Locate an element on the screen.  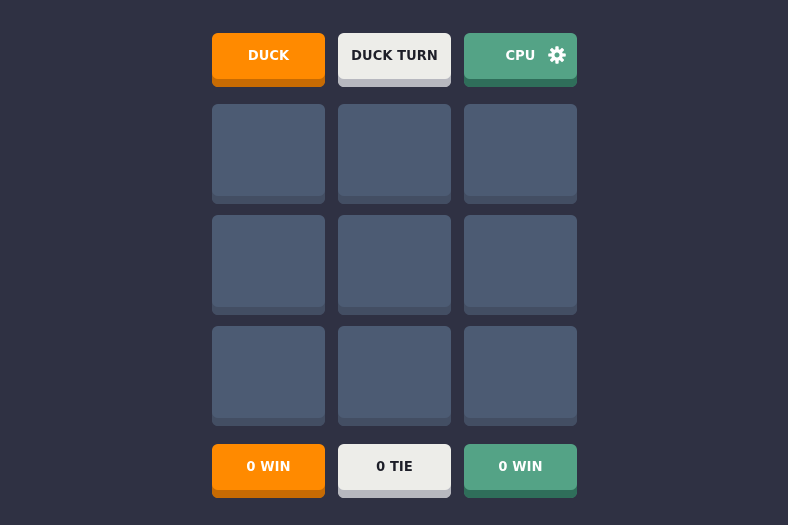
player-wins-label: 0 WIN is located at coordinates (268, 467).